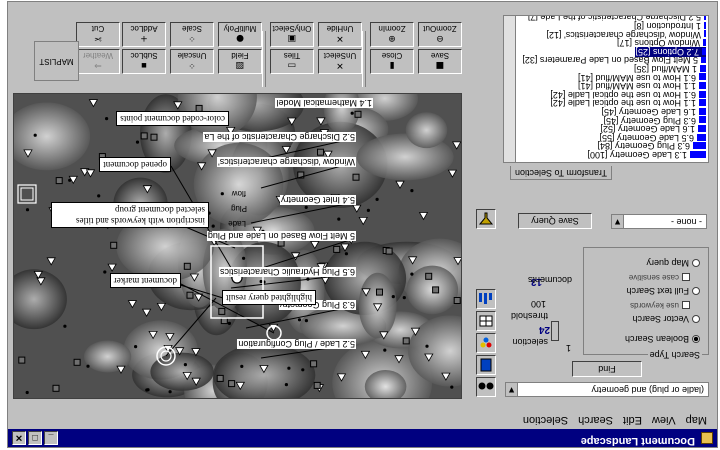 The width and height of the screenshot is (720, 450). Describe the element at coordinates (661, 43) in the screenshot. I see `list-item: Window Options [17]` at that location.